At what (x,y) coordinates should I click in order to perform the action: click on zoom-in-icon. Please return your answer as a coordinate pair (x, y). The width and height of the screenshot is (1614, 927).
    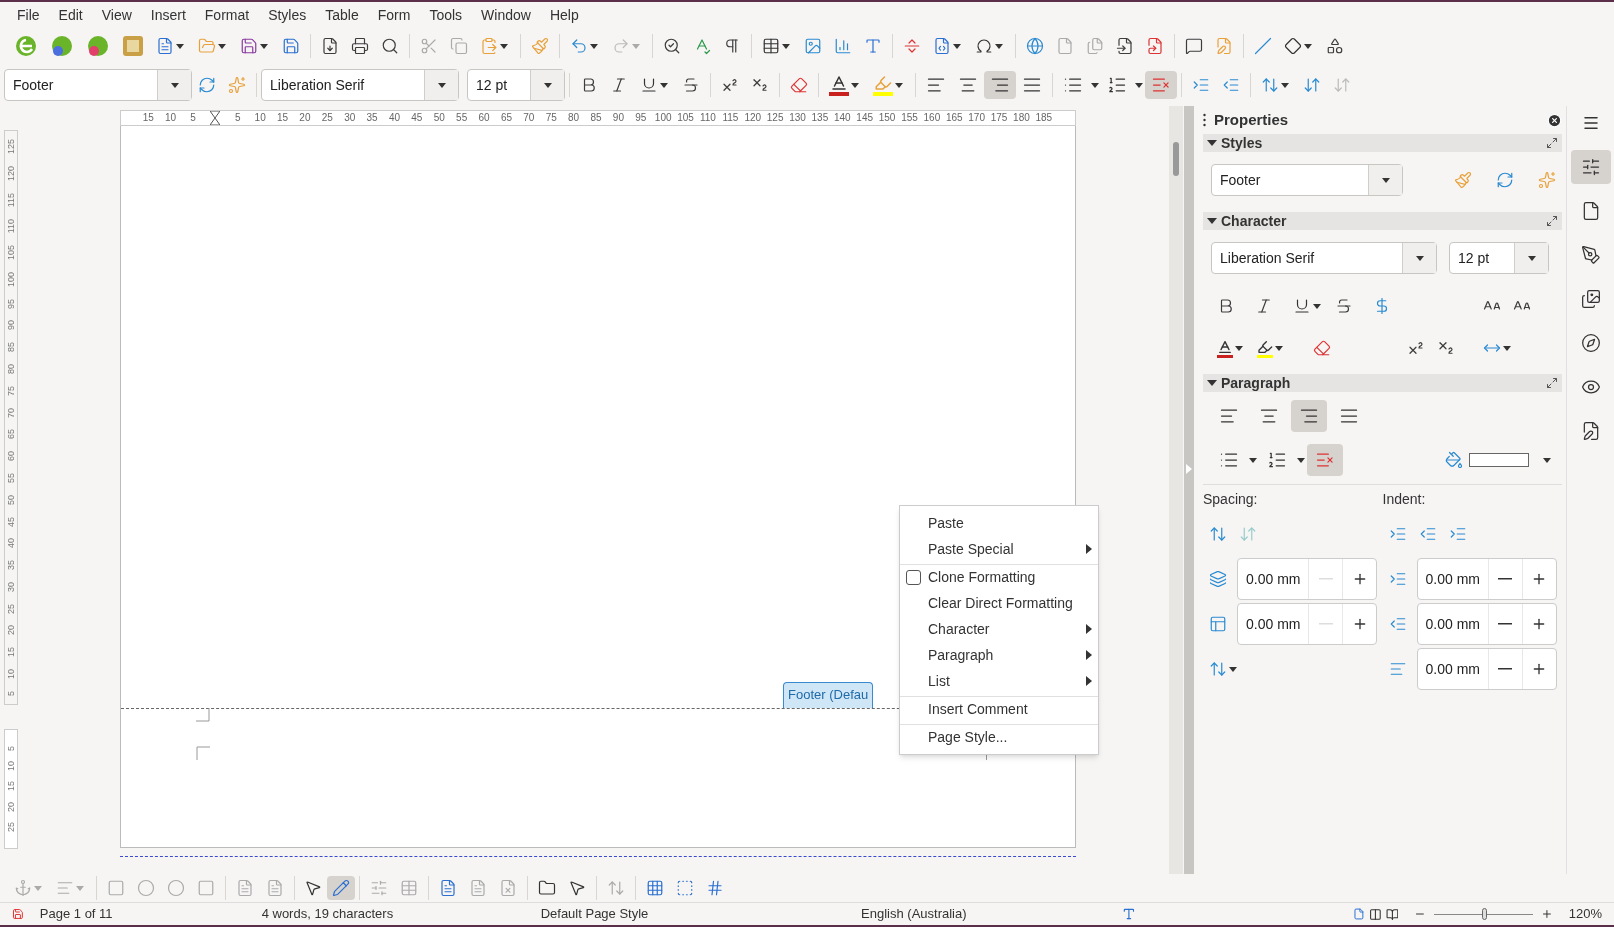
    Looking at the image, I should click on (1546, 914).